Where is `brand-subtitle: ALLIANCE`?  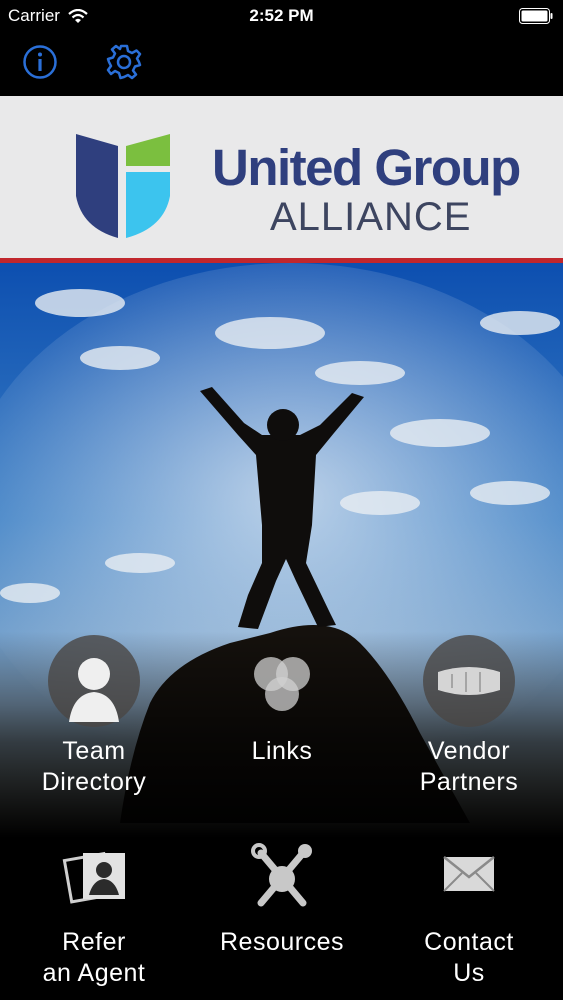
brand-subtitle: ALLIANCE is located at coordinates (371, 217).